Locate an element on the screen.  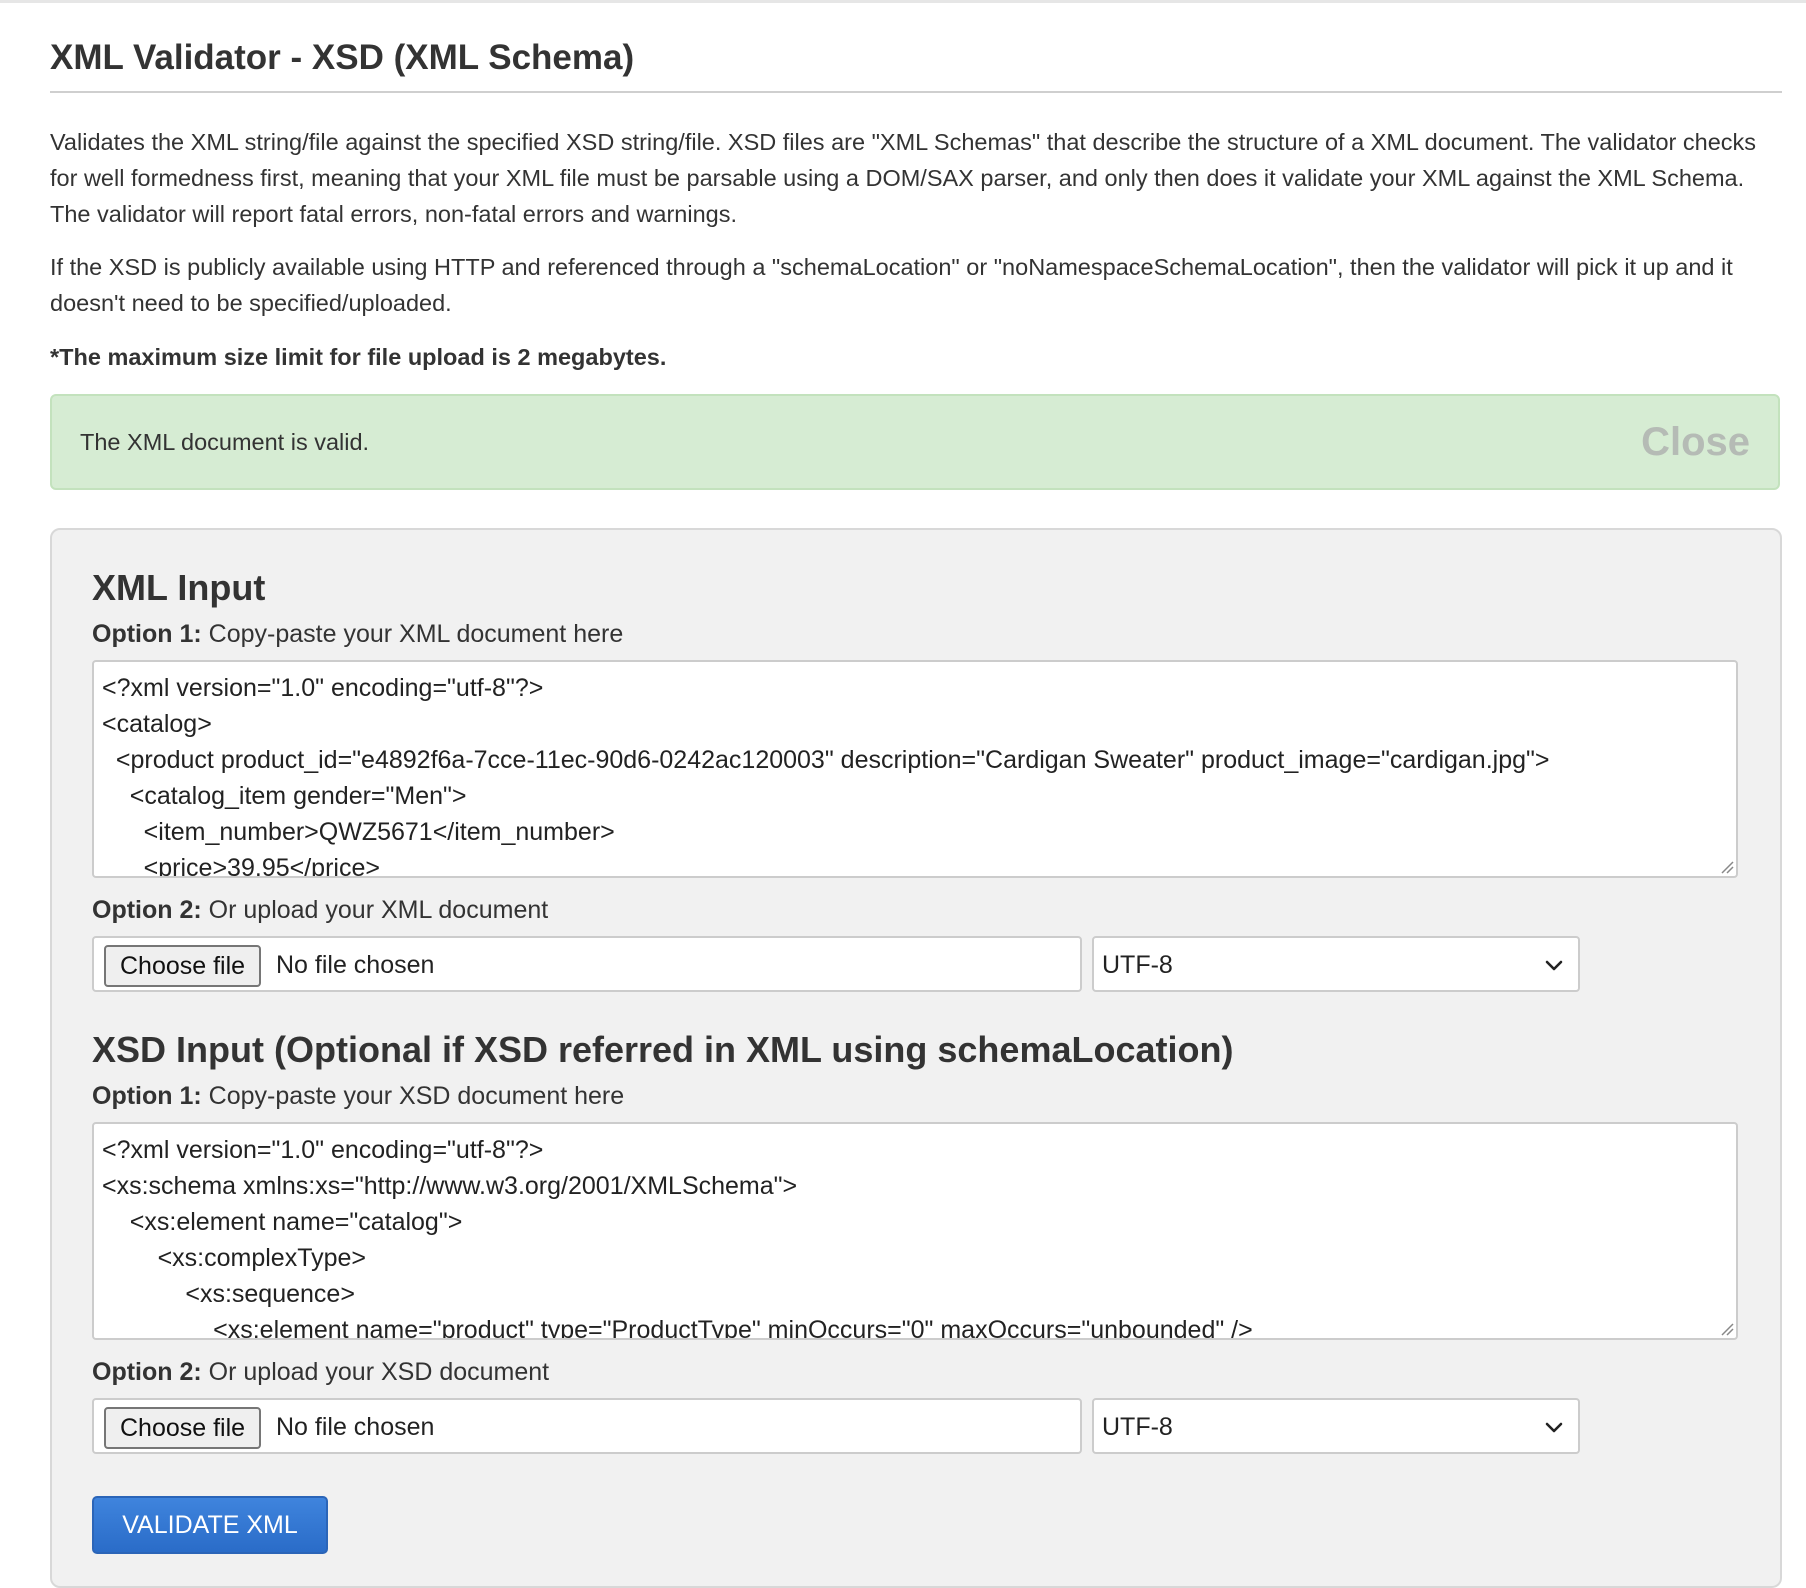
xsd-code-line: <xs:element name="catalog"> is located at coordinates (282, 1222).